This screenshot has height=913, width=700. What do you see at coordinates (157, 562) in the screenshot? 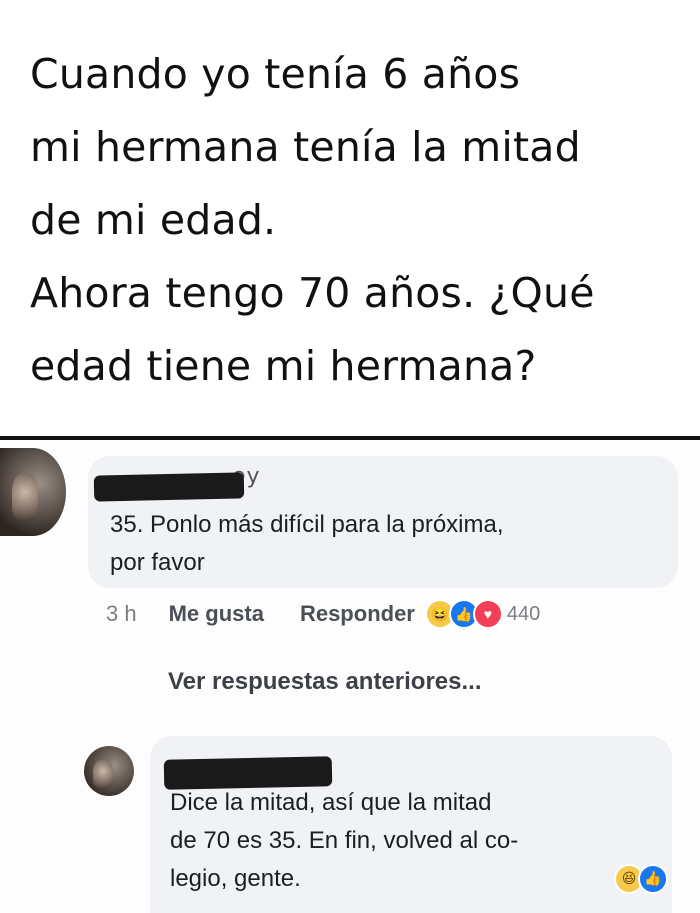
I see `comment-line: por favor` at bounding box center [157, 562].